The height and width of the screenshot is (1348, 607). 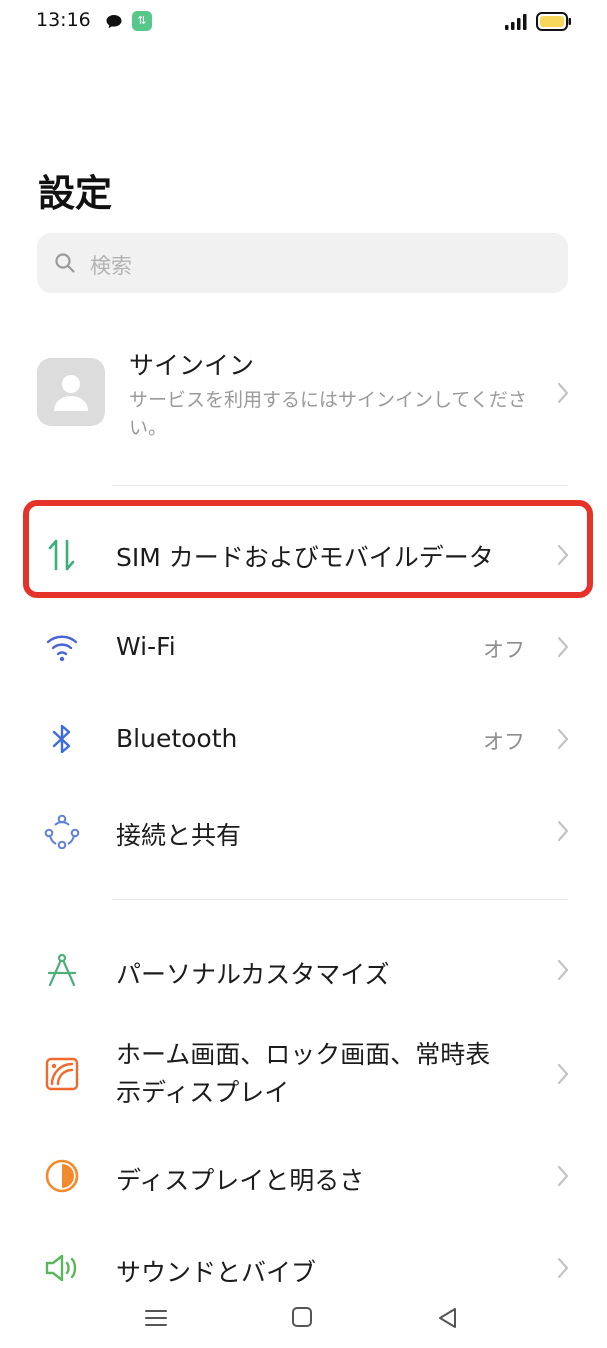 I want to click on settings-item-home-lock-aod: ホーム画面、ロック画面、常時表 示ディスプレイ, so click(x=303, y=1074).